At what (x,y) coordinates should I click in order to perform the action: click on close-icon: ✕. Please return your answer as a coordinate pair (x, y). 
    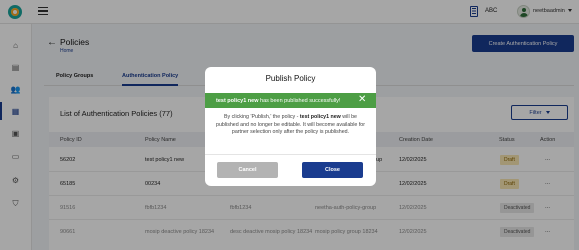
    Looking at the image, I should click on (362, 100).